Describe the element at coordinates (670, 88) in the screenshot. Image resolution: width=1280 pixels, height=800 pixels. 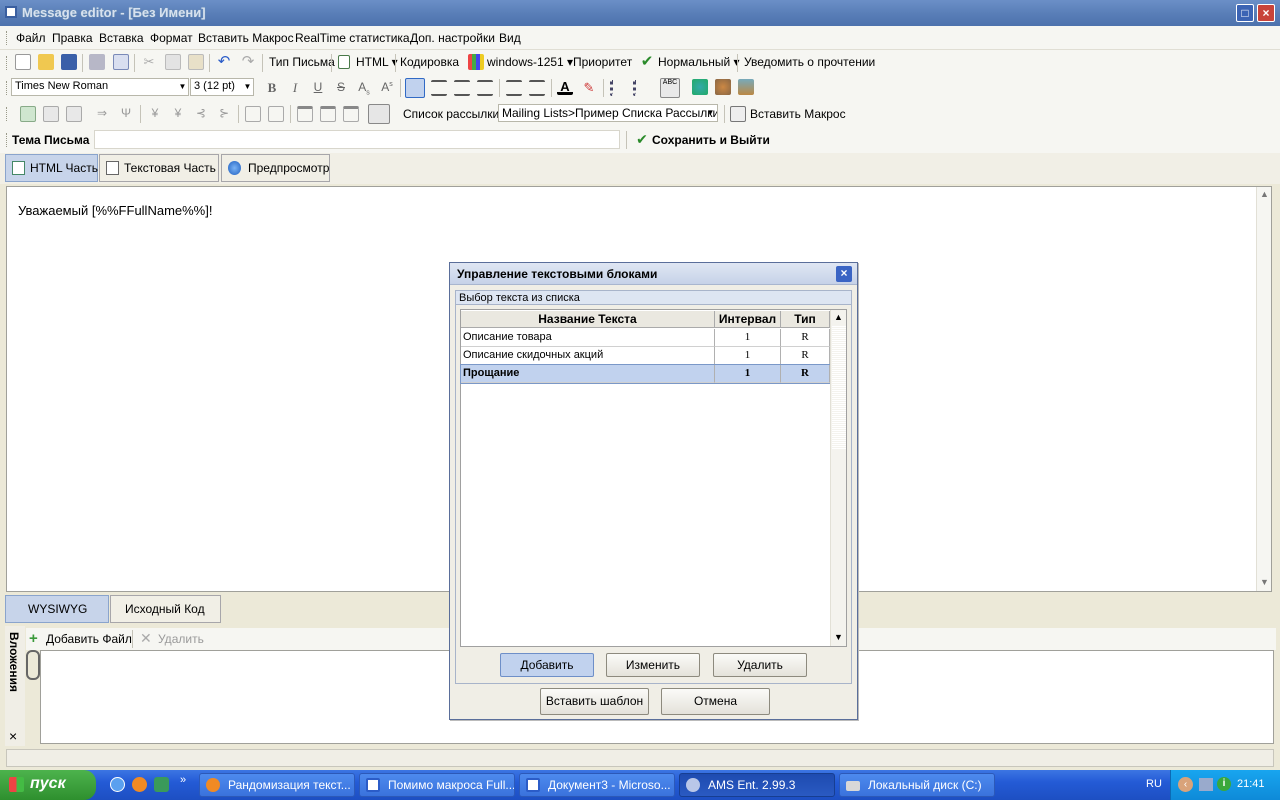
I see `spellcheck-icon: ABC` at that location.